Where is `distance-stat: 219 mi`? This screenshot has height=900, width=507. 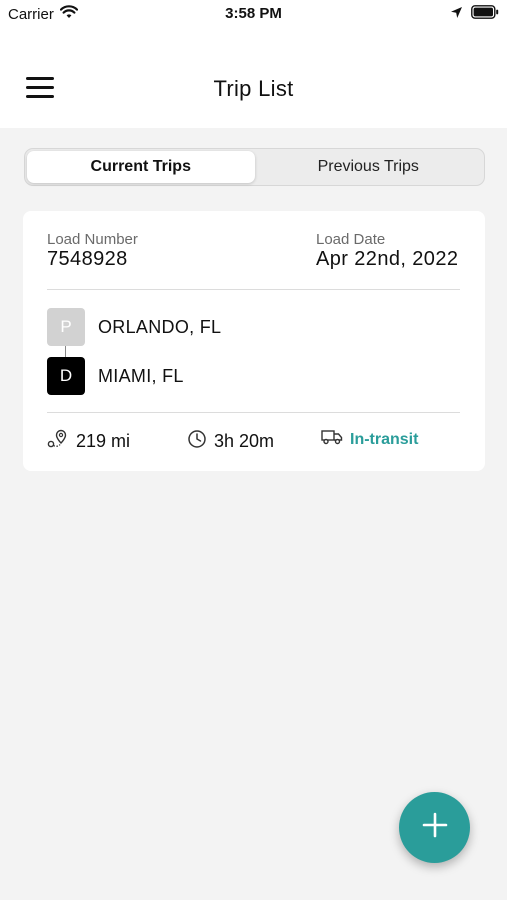
distance-stat: 219 mi is located at coordinates (88, 441).